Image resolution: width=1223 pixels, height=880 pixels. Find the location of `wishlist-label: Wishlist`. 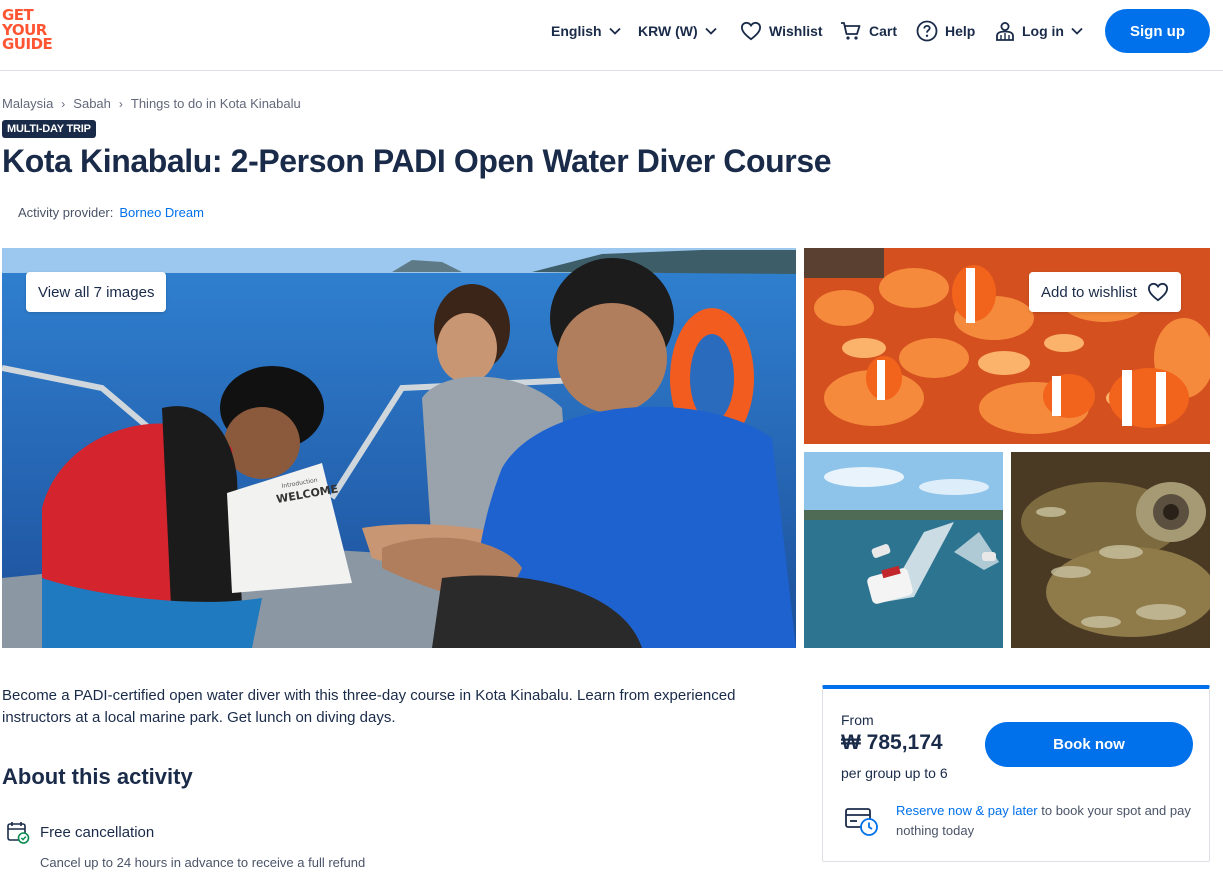

wishlist-label: Wishlist is located at coordinates (796, 31).